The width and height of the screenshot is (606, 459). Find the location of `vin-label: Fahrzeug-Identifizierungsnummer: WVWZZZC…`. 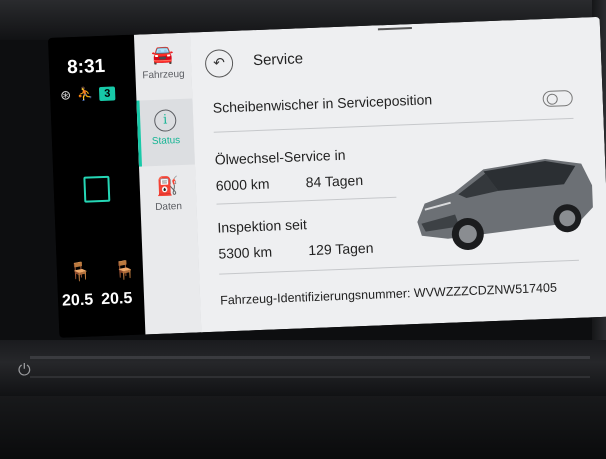

vin-label: Fahrzeug-Identifizierungsnummer: WVWZZZC… is located at coordinates (388, 294).